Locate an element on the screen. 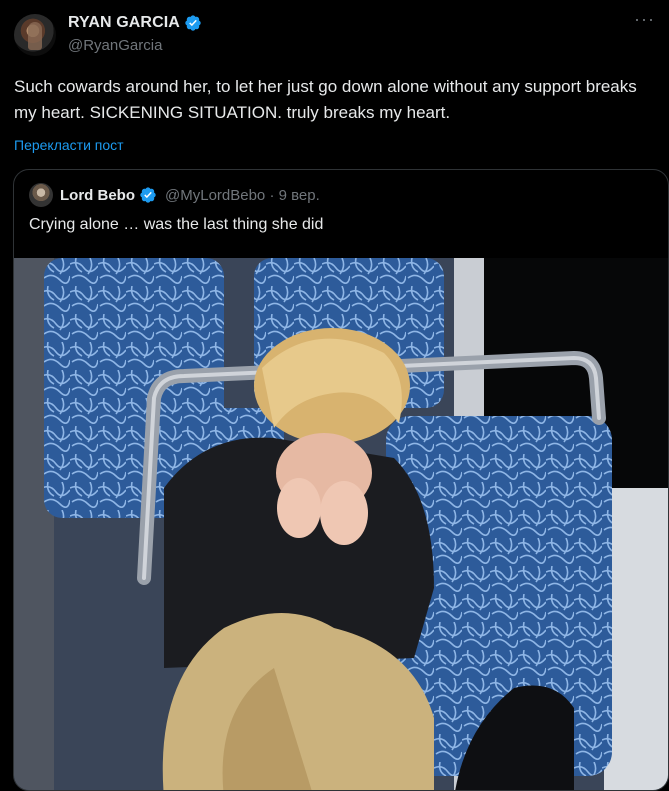 Image resolution: width=669 pixels, height=791 pixels. quoted-author-header: Lord Bebo @MyLordBebo · 9 вер. is located at coordinates (190, 195).